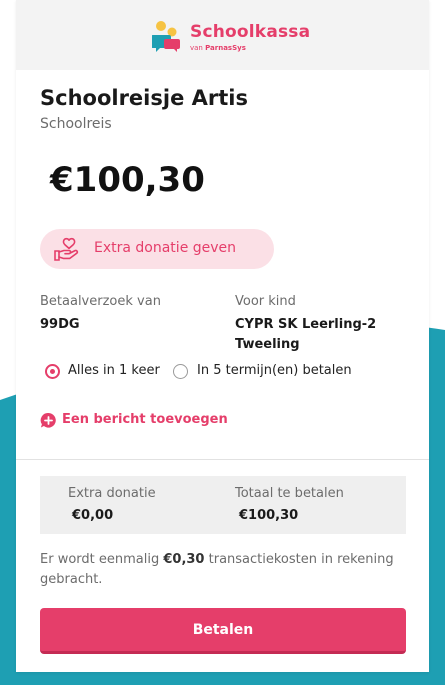  Describe the element at coordinates (265, 301) in the screenshot. I see `child-label: Voor kind` at that location.